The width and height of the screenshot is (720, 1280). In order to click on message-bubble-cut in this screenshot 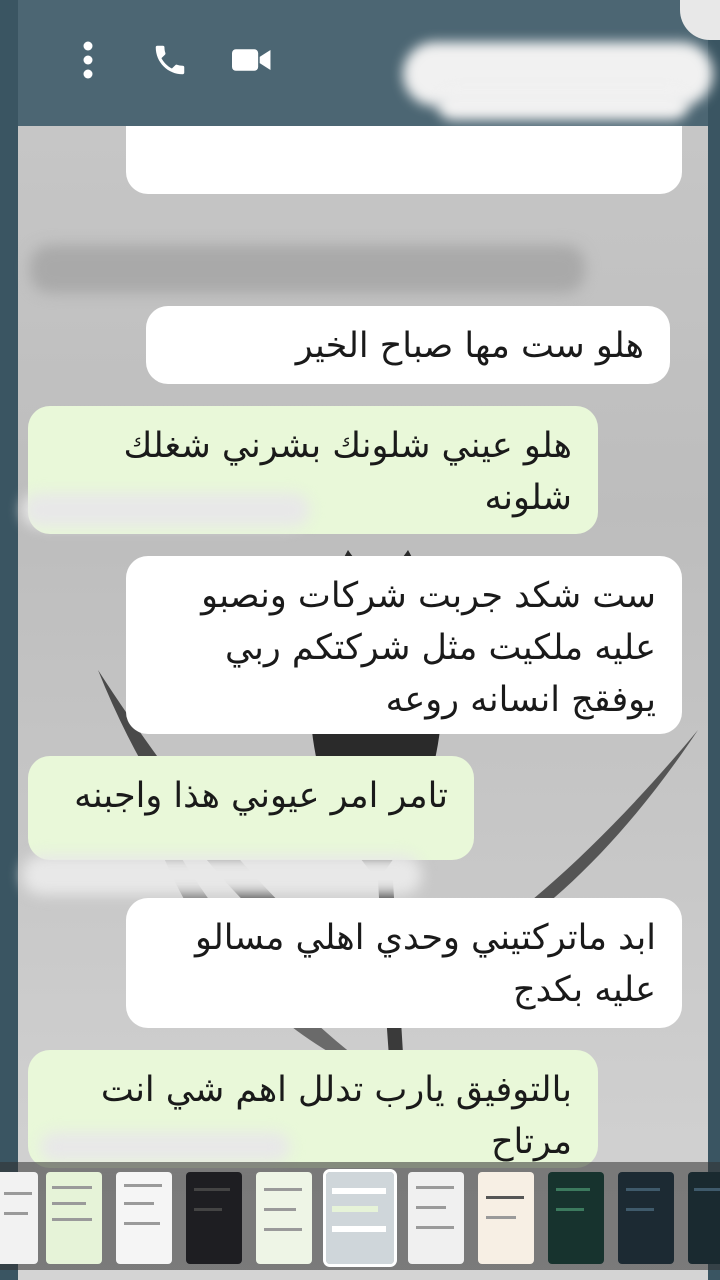, I will do `click(404, 160)`.